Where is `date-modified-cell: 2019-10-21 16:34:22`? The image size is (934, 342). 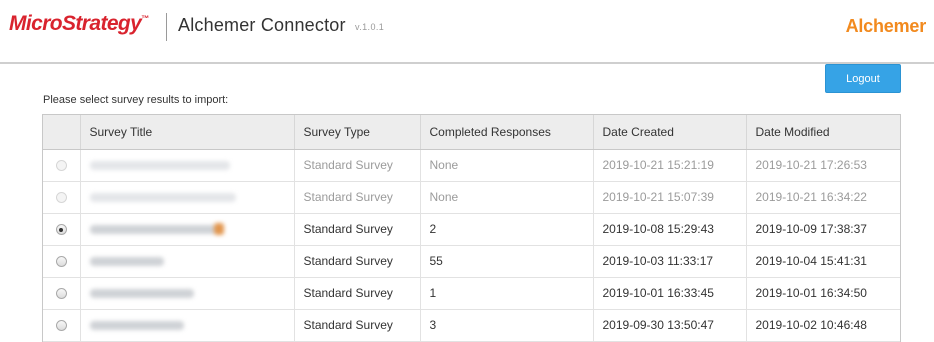 date-modified-cell: 2019-10-21 16:34:22 is located at coordinates (823, 197).